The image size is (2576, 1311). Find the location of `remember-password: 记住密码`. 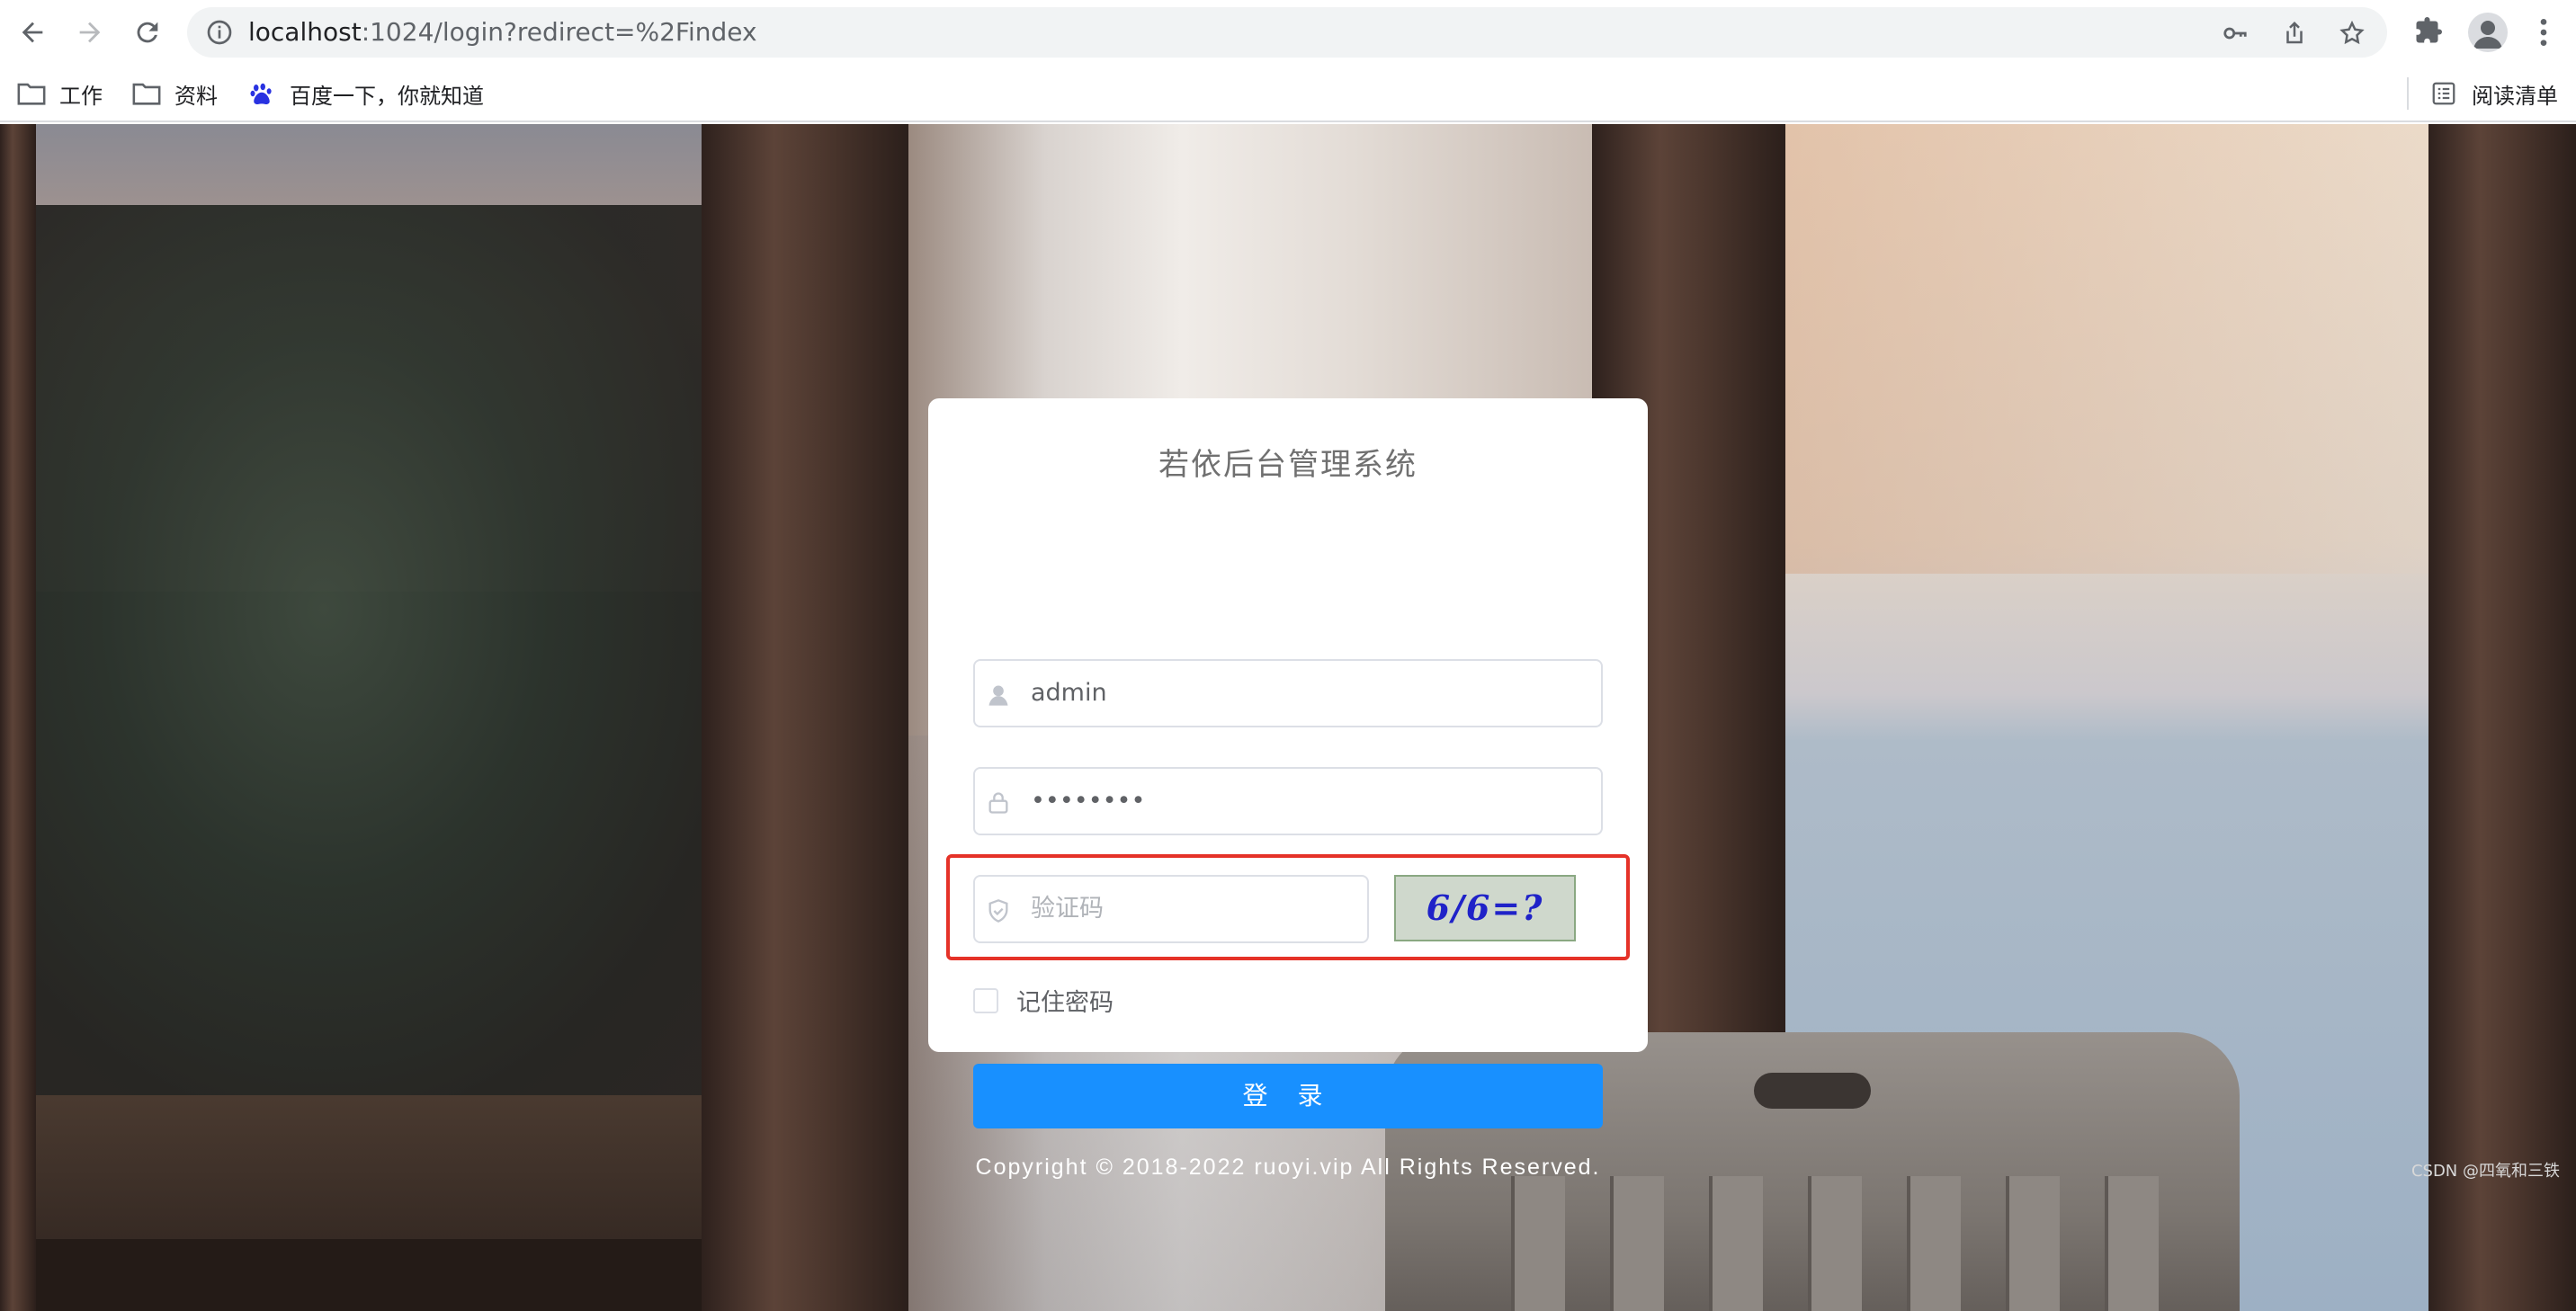

remember-password: 记住密码 is located at coordinates (1043, 1000).